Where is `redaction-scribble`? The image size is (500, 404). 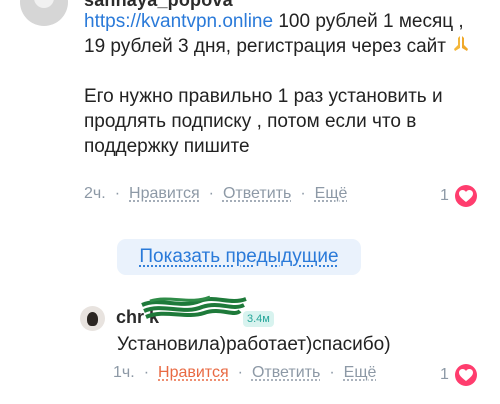 redaction-scribble is located at coordinates (194, 307).